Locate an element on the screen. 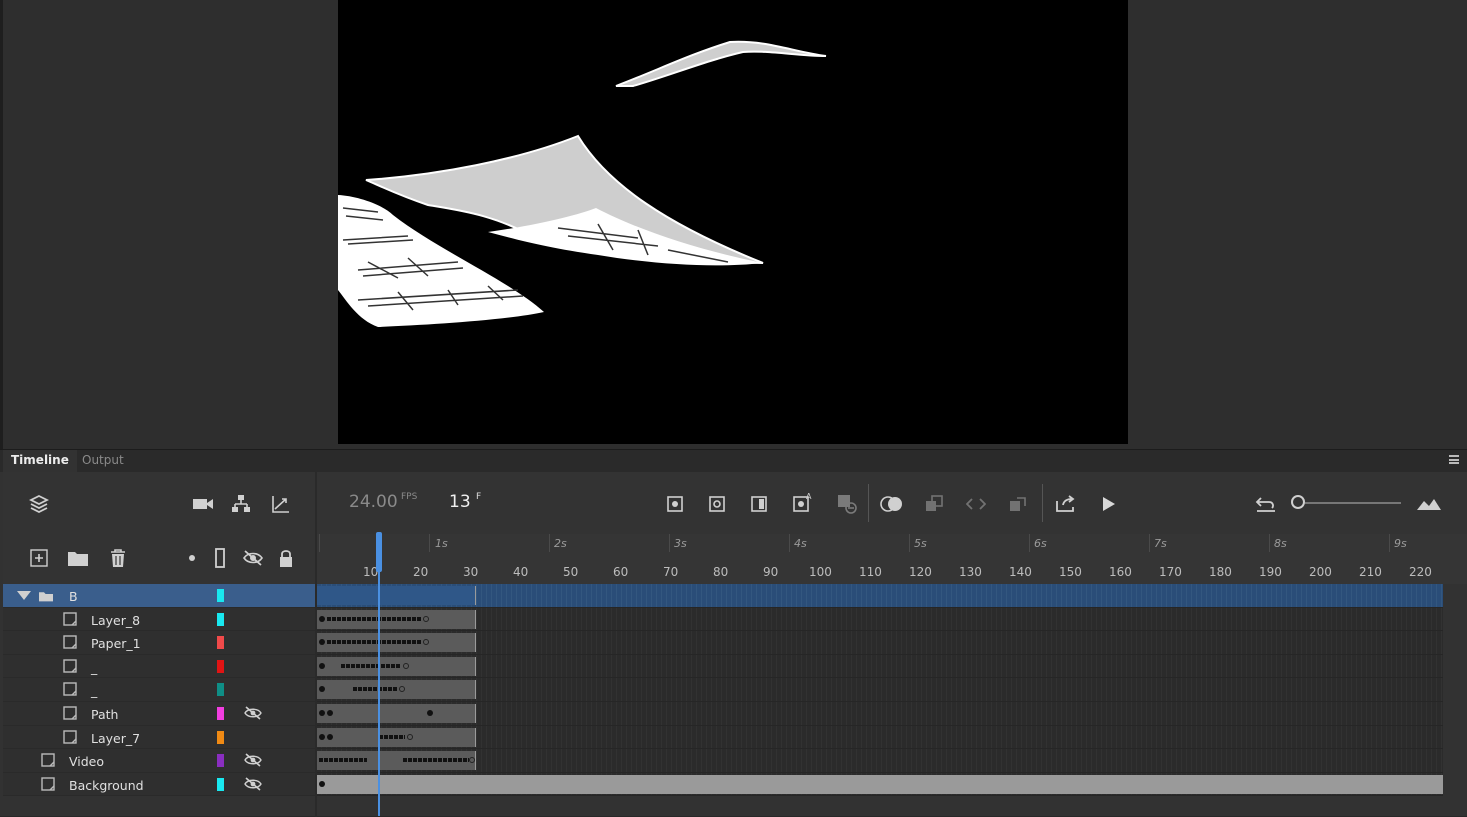  lock-all-icon is located at coordinates (286, 558).